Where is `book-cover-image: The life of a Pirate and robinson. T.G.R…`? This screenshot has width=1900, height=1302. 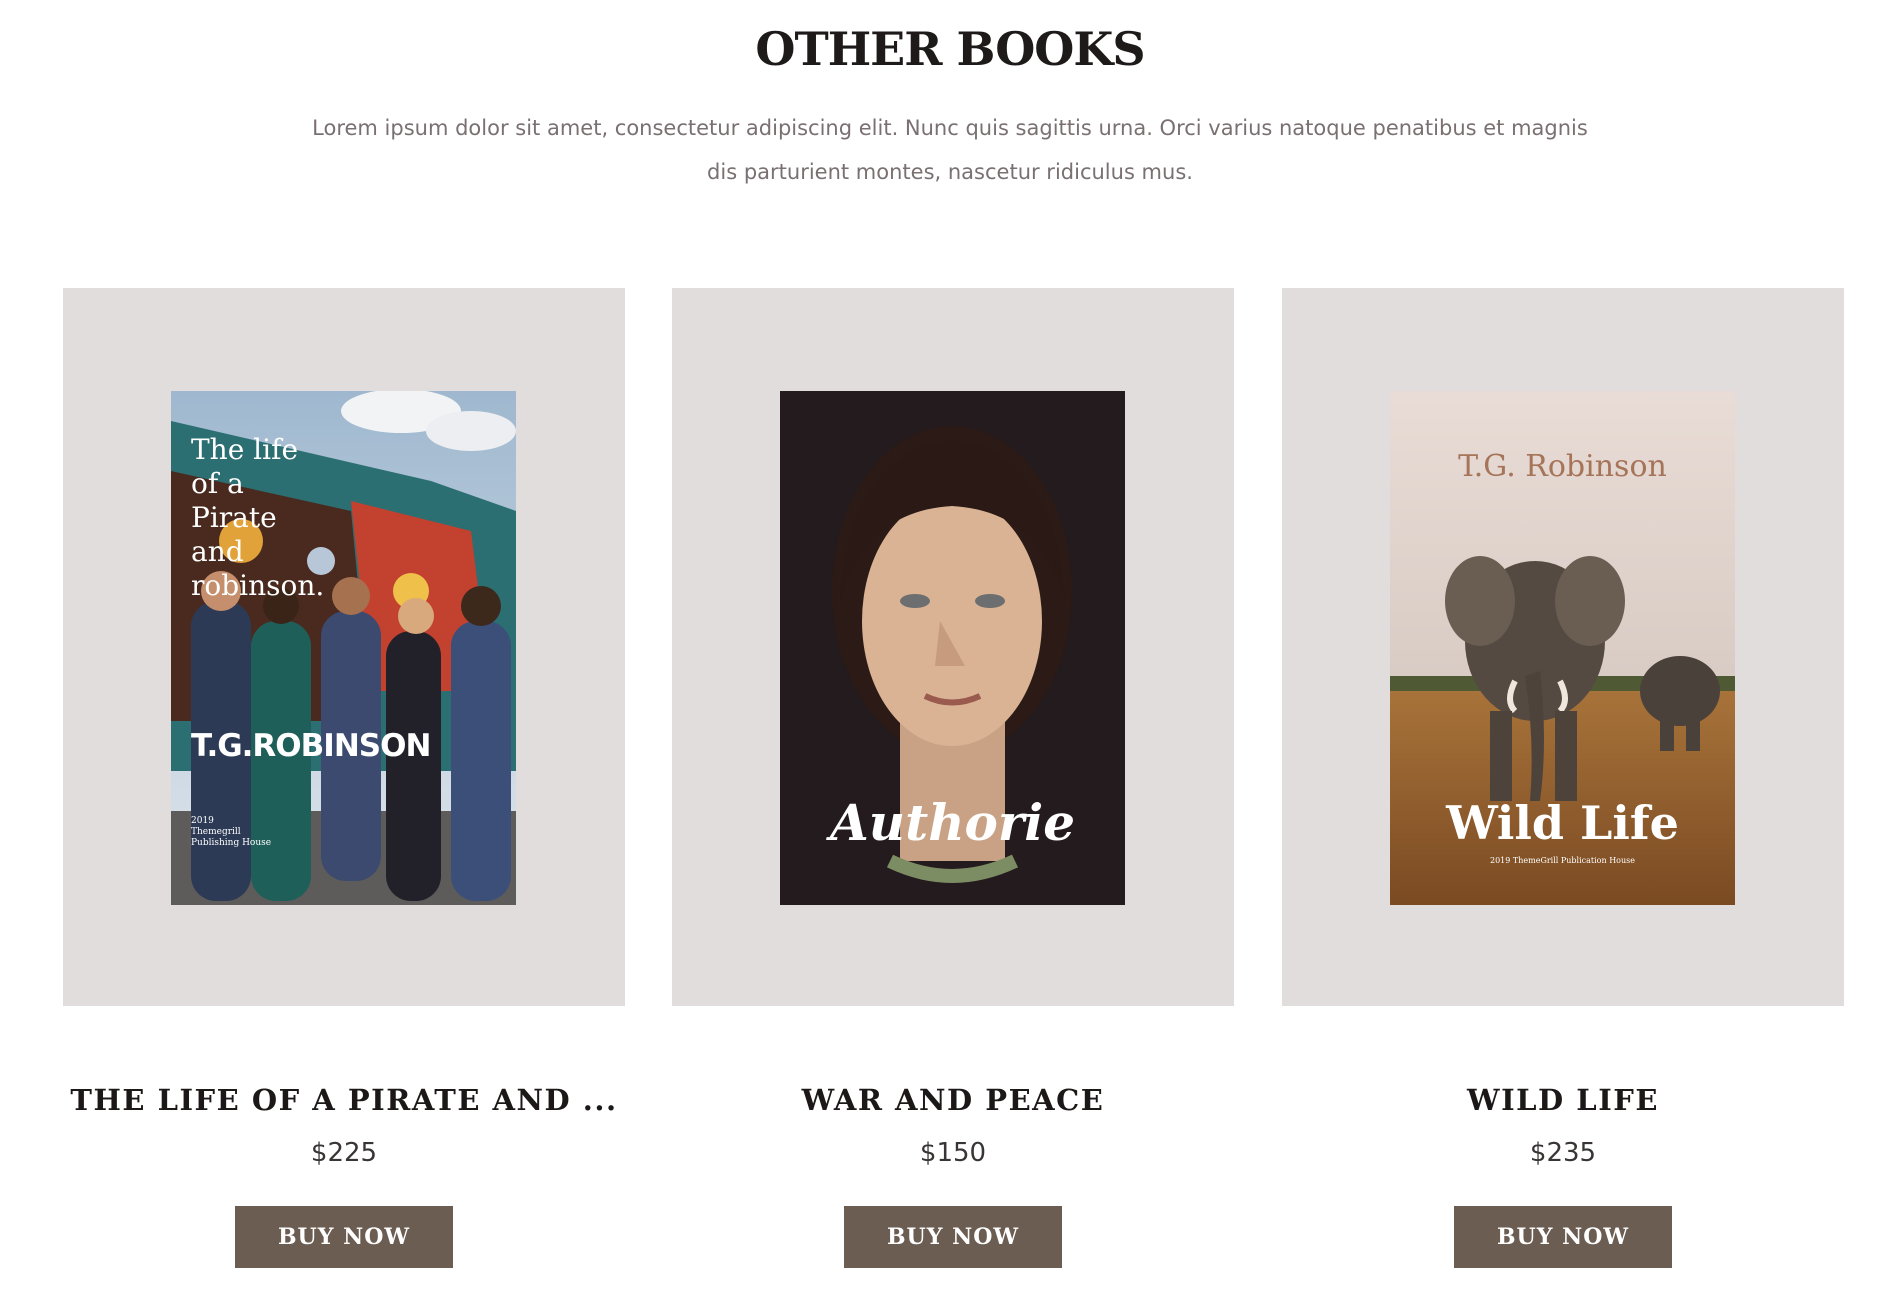
book-cover-image: The life of a Pirate and robinson. T.G.R… is located at coordinates (343, 648).